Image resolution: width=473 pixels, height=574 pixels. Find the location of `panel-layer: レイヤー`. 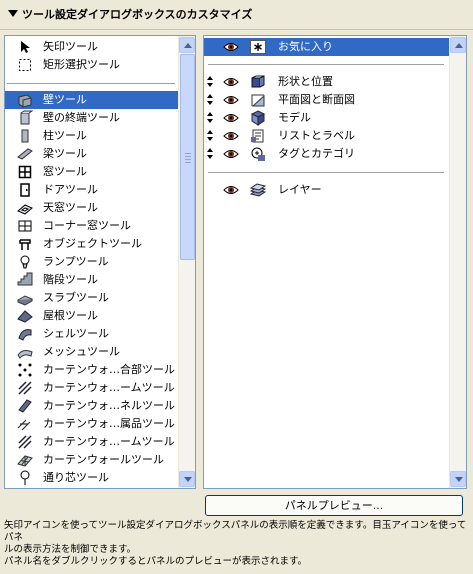

panel-layer: レイヤー is located at coordinates (326, 190).